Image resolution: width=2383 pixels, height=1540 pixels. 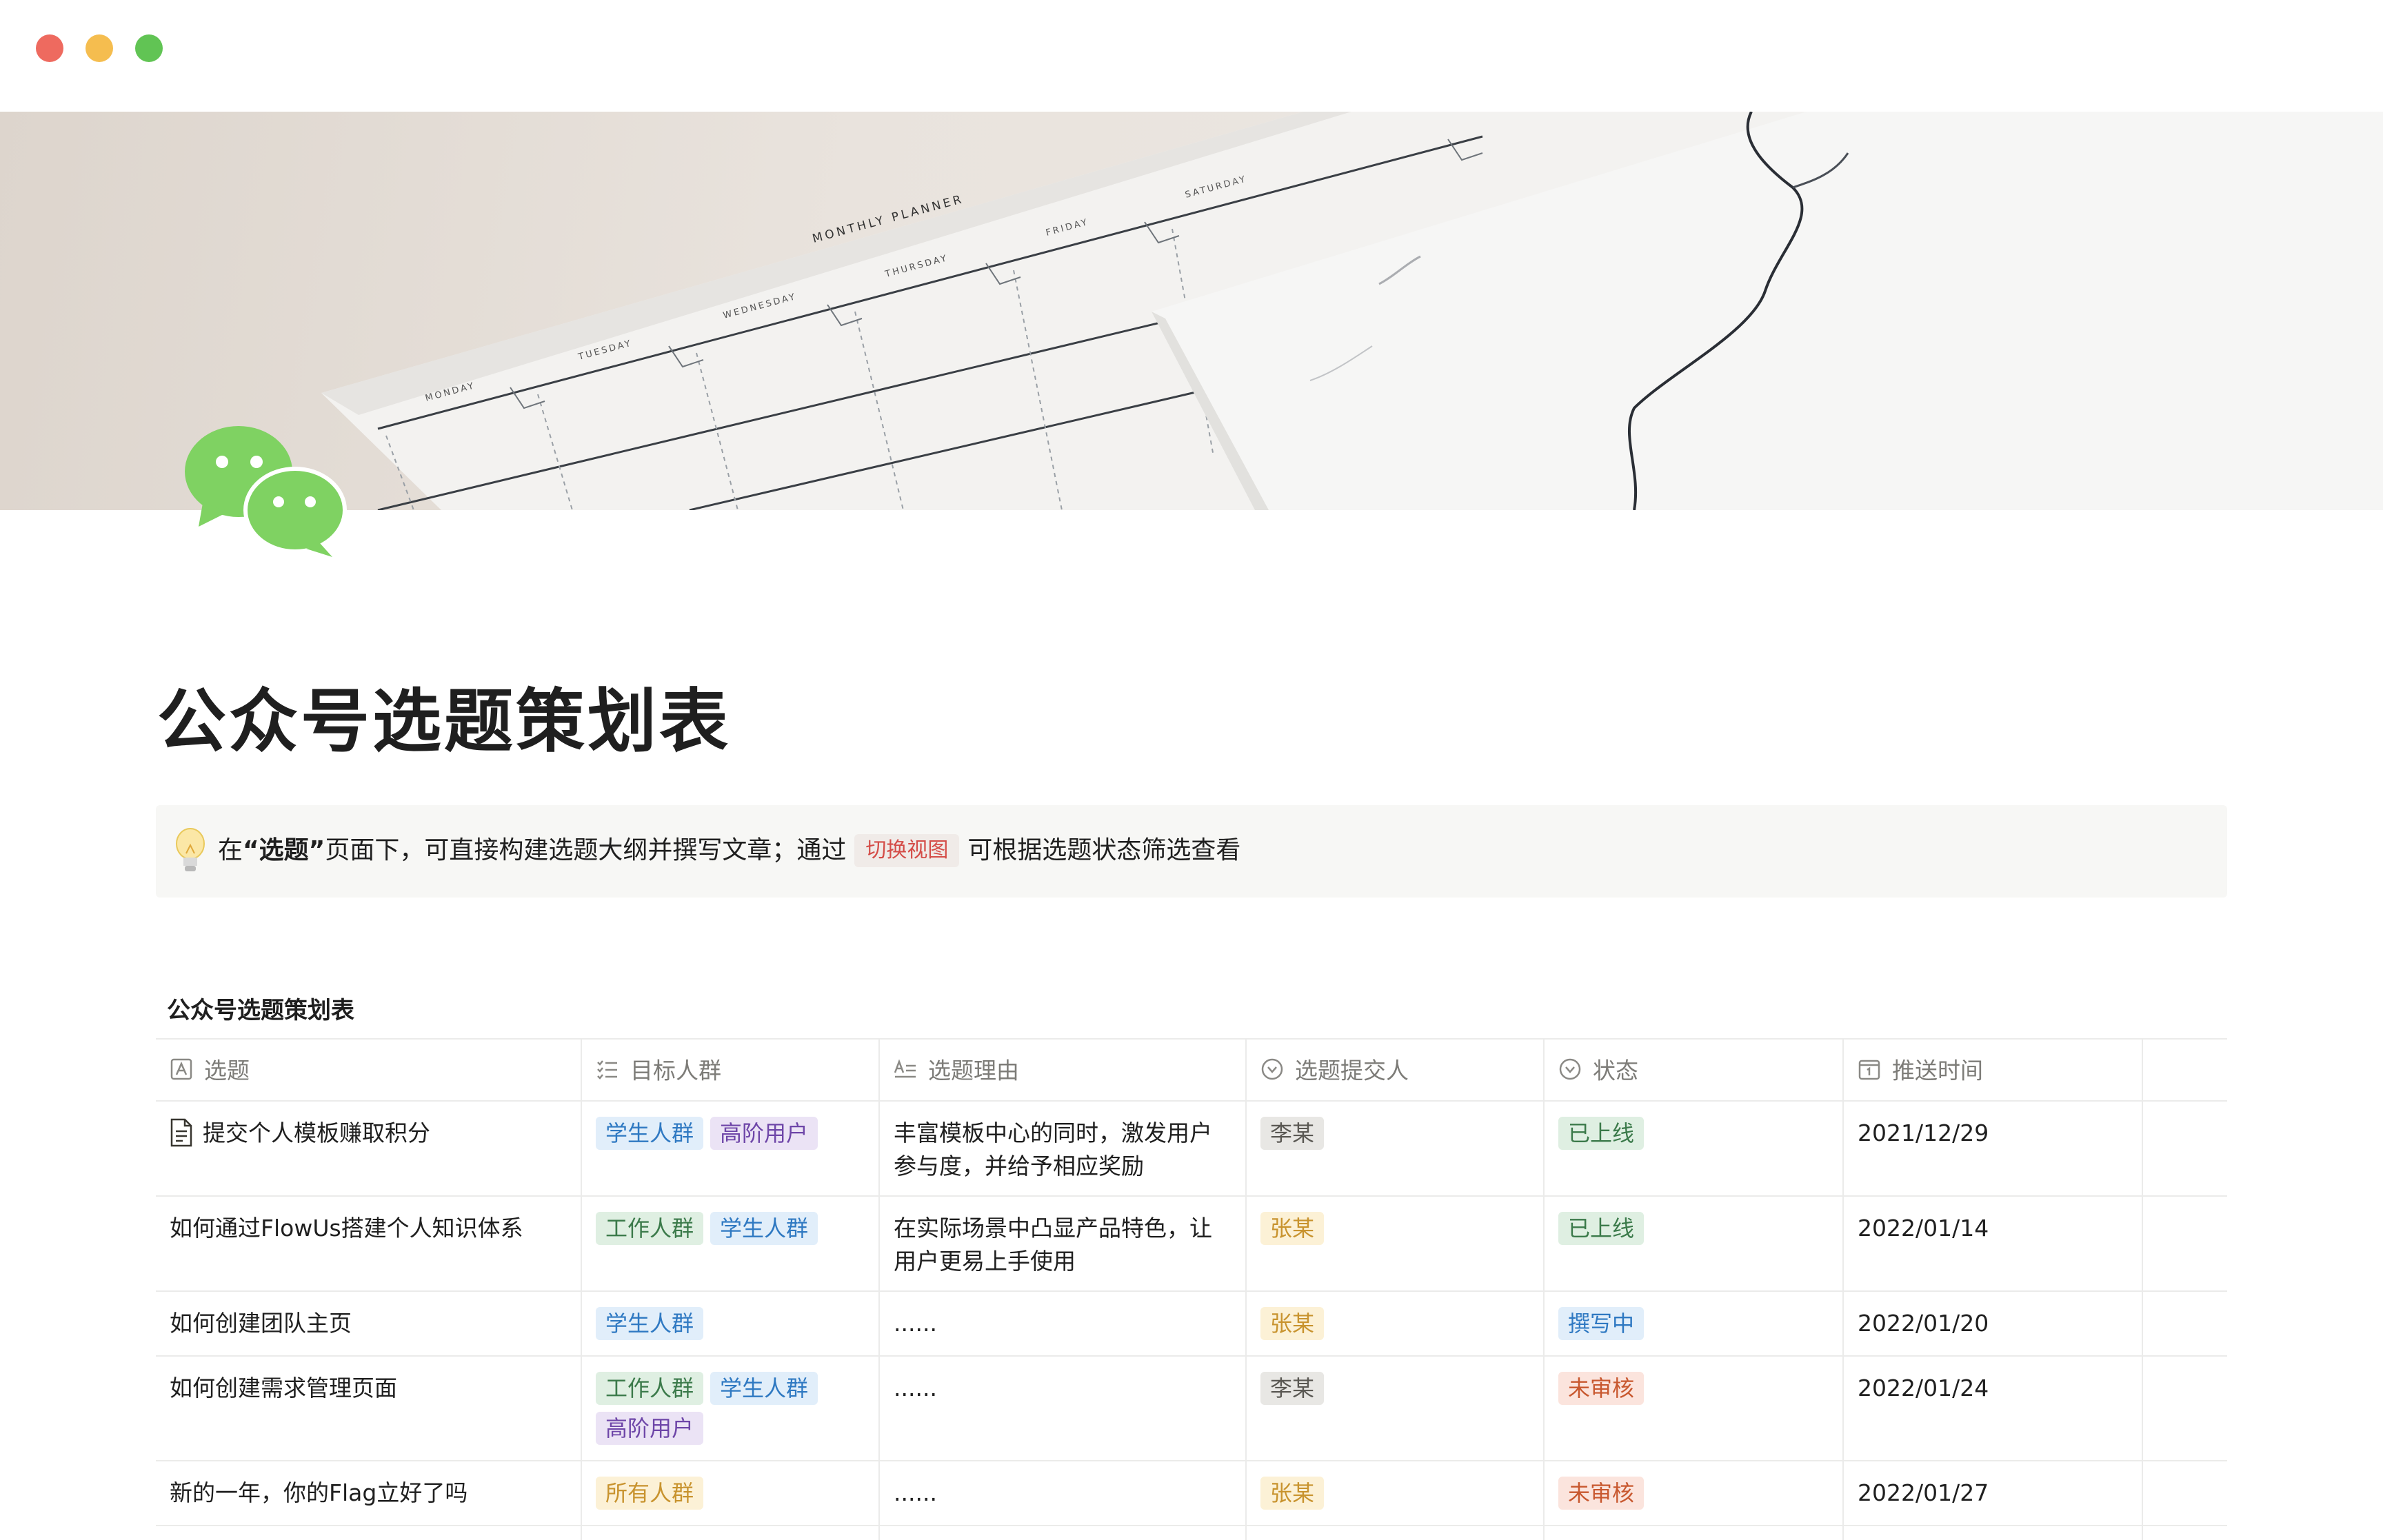 I want to click on audience-cell: 学生人群, so click(x=731, y=1324).